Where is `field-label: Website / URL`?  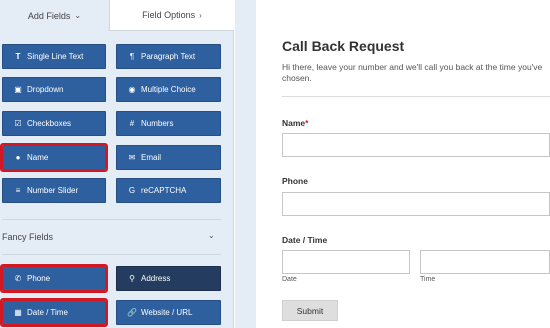
field-label: Website / URL is located at coordinates (167, 312).